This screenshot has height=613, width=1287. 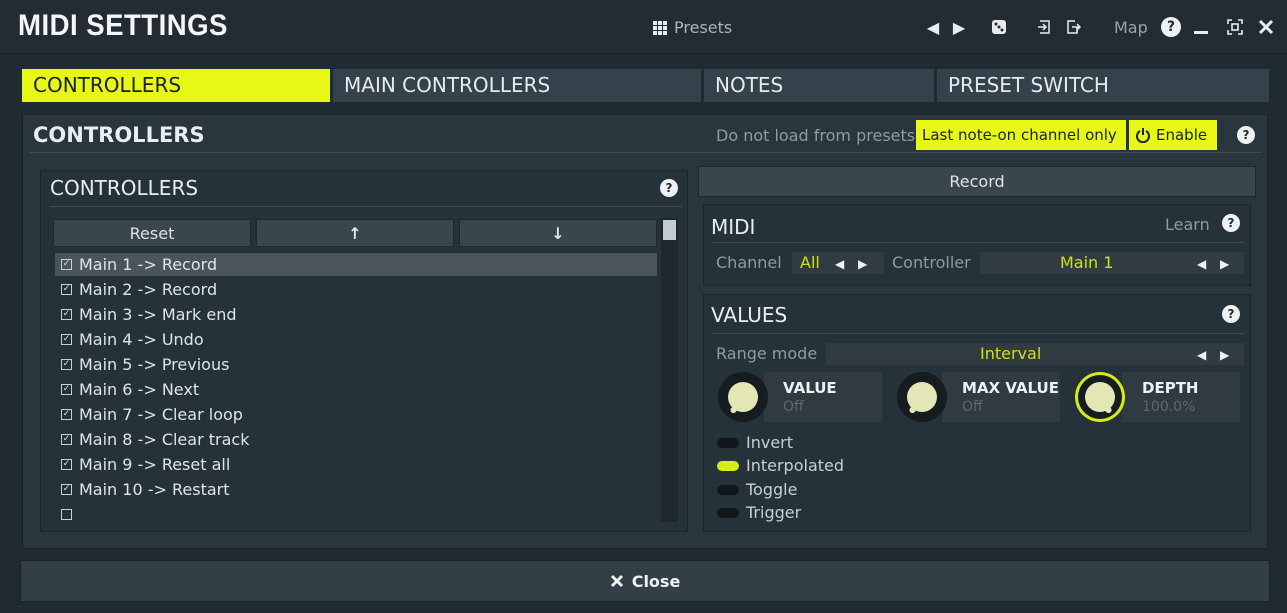 I want to click on last-note-channel-button: Last note-on channel only, so click(x=1021, y=135).